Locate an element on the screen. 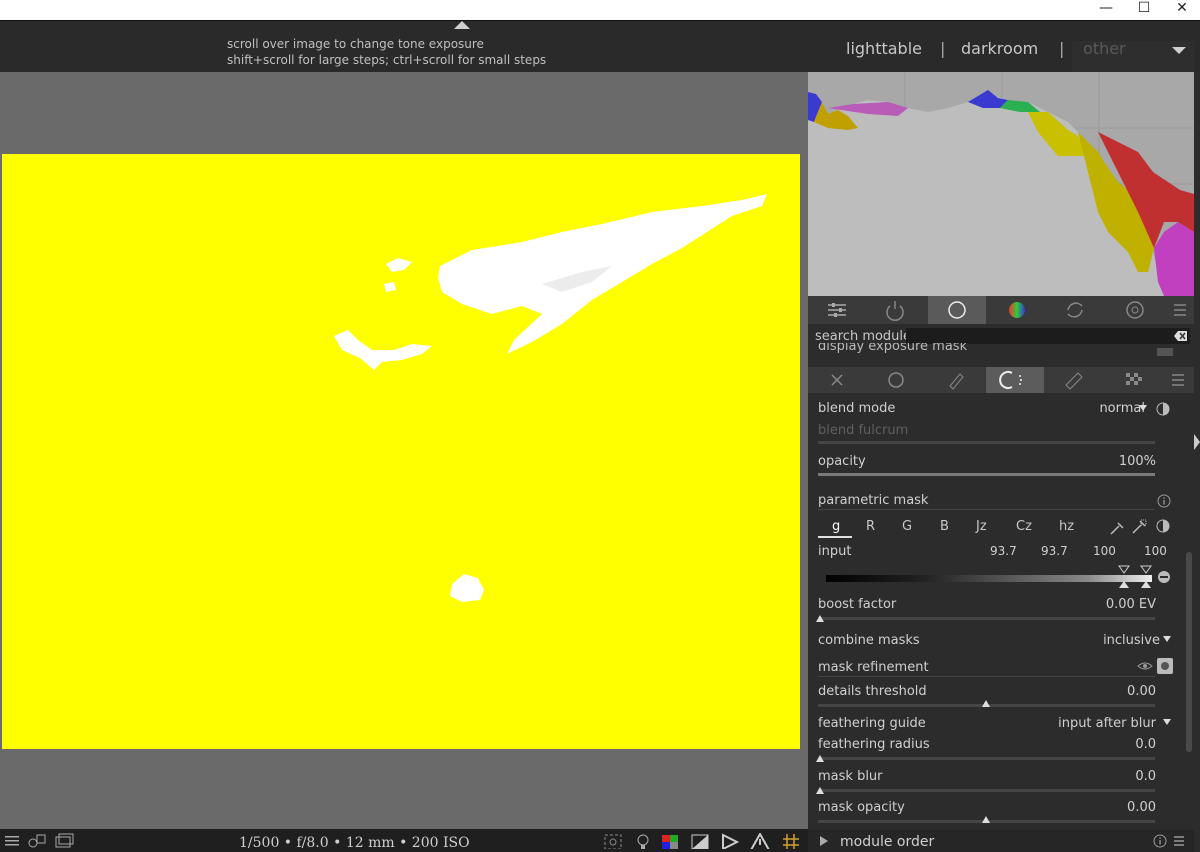 The width and height of the screenshot is (1200, 852). tab-blend-parametric is located at coordinates (1015, 380).